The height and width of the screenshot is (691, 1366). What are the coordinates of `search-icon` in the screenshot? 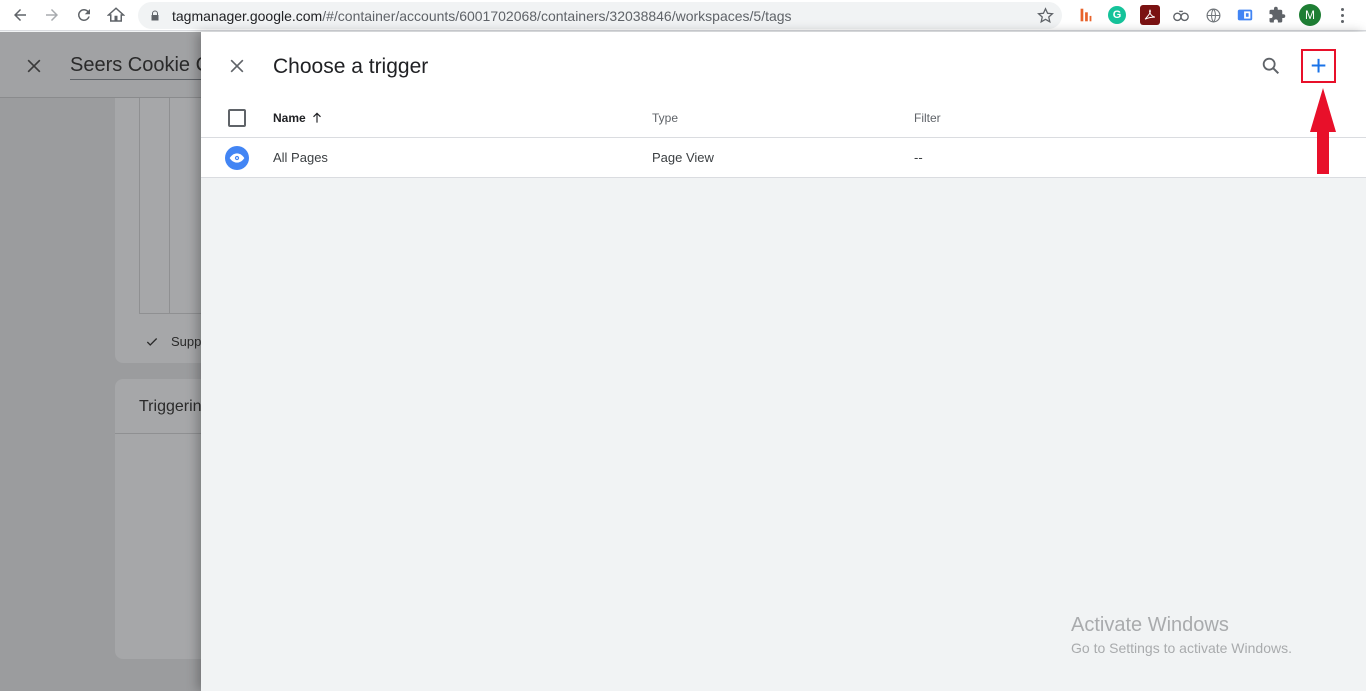 It's located at (1271, 66).